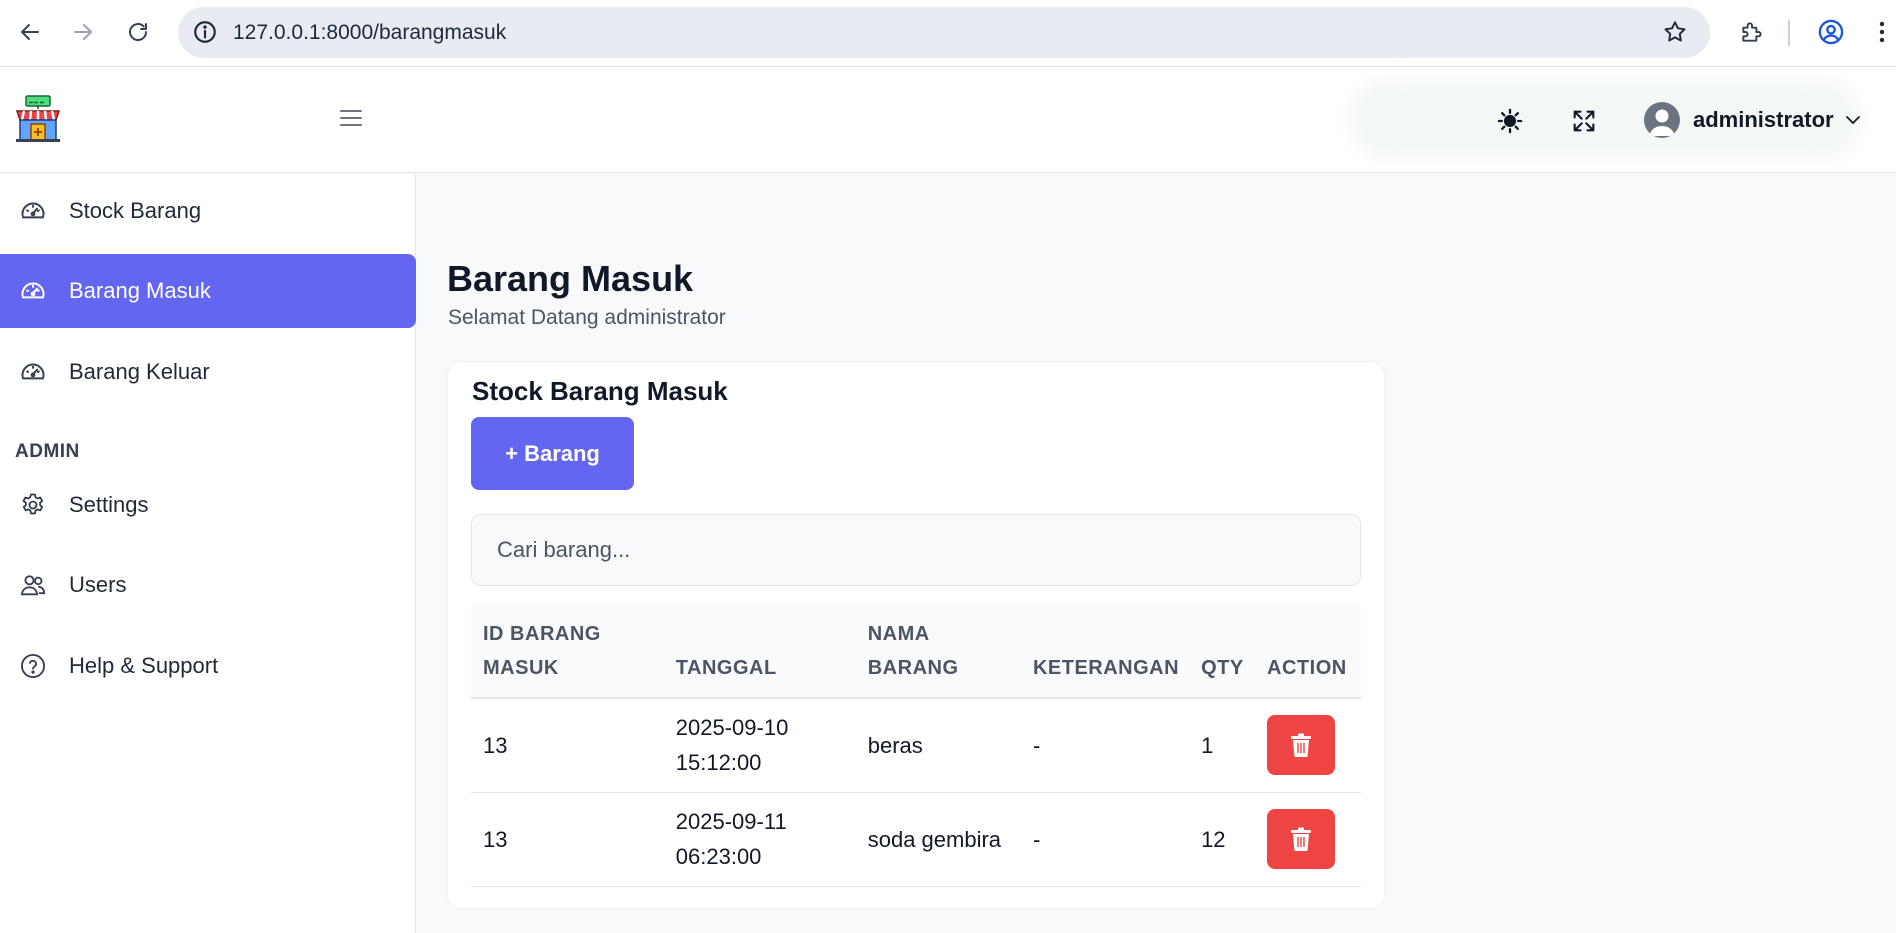  What do you see at coordinates (33, 585) in the screenshot?
I see `users-icon` at bounding box center [33, 585].